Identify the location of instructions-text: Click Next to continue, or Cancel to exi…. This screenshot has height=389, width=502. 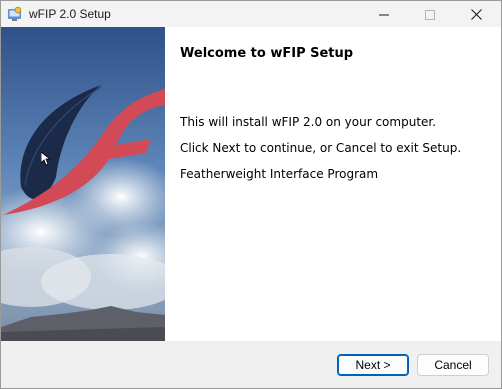
(321, 148).